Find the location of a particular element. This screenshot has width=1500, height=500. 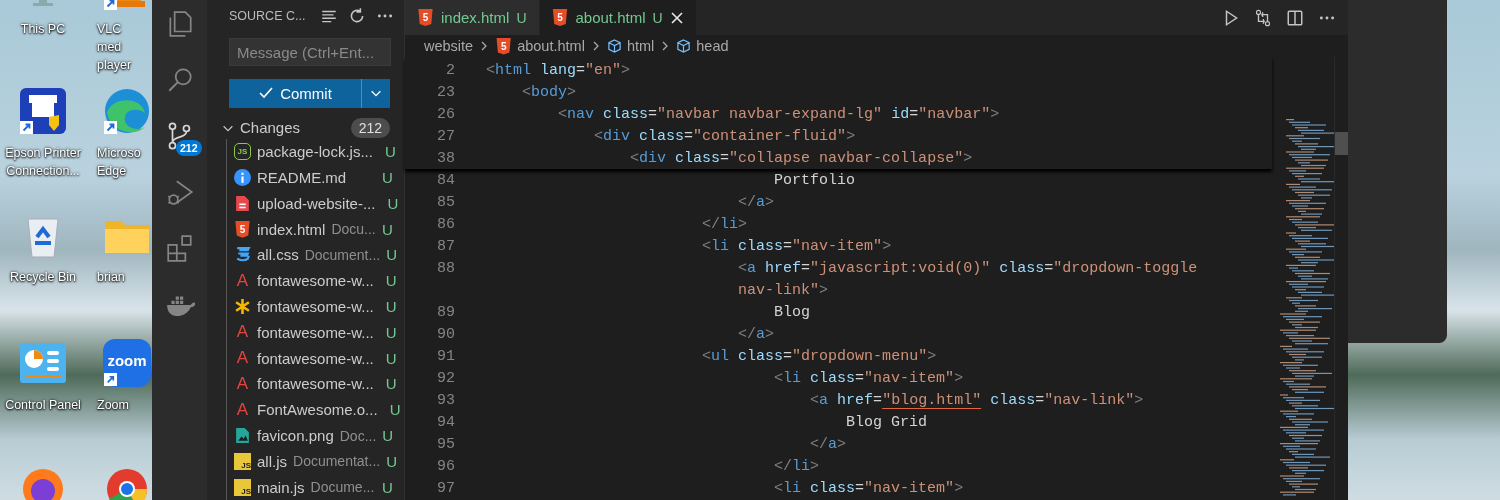

dropdown-button is located at coordinates (375, 93).